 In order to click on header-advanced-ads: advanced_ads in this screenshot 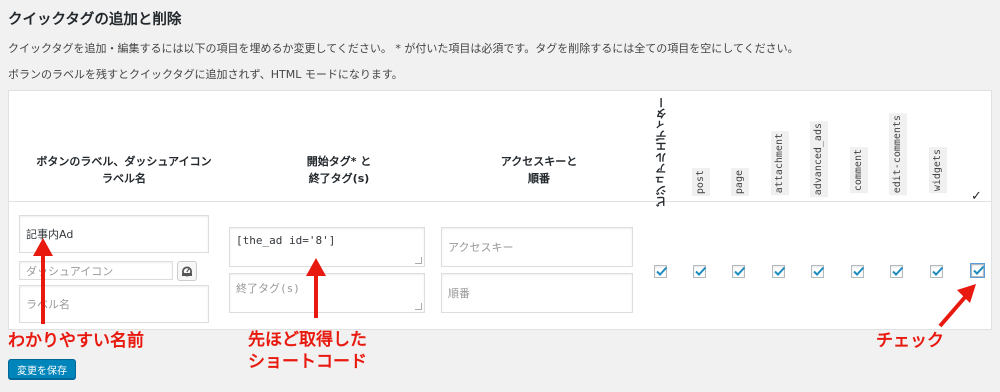, I will do `click(819, 159)`.